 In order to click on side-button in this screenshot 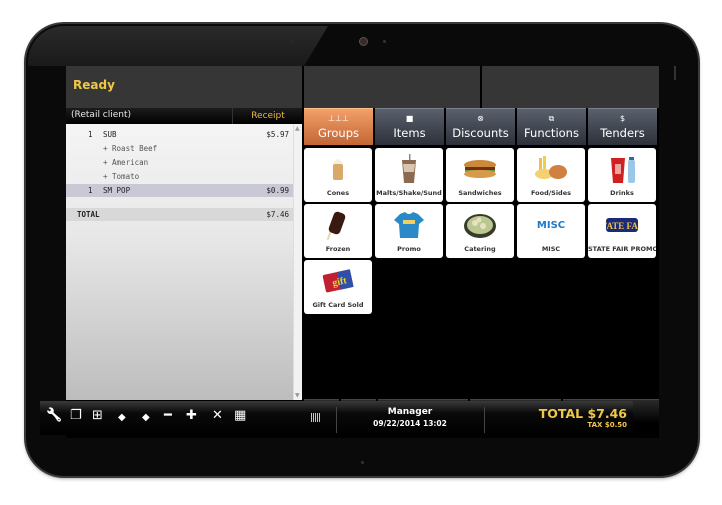, I will do `click(675, 73)`.